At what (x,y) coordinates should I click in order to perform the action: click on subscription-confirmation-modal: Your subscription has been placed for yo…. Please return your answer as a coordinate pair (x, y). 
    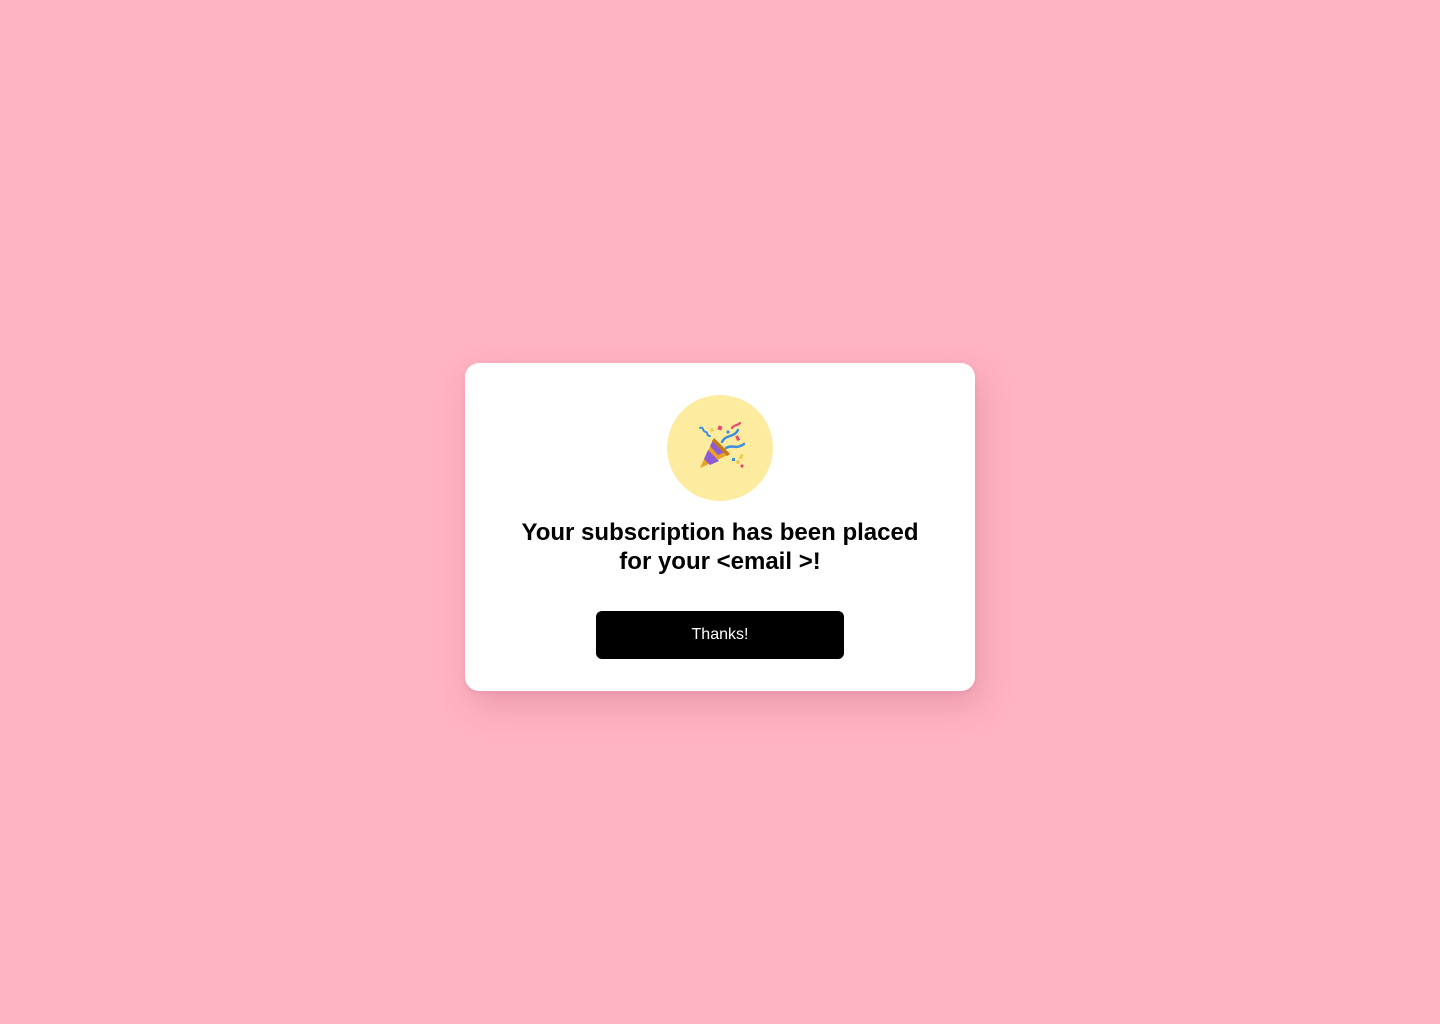
    Looking at the image, I should click on (720, 527).